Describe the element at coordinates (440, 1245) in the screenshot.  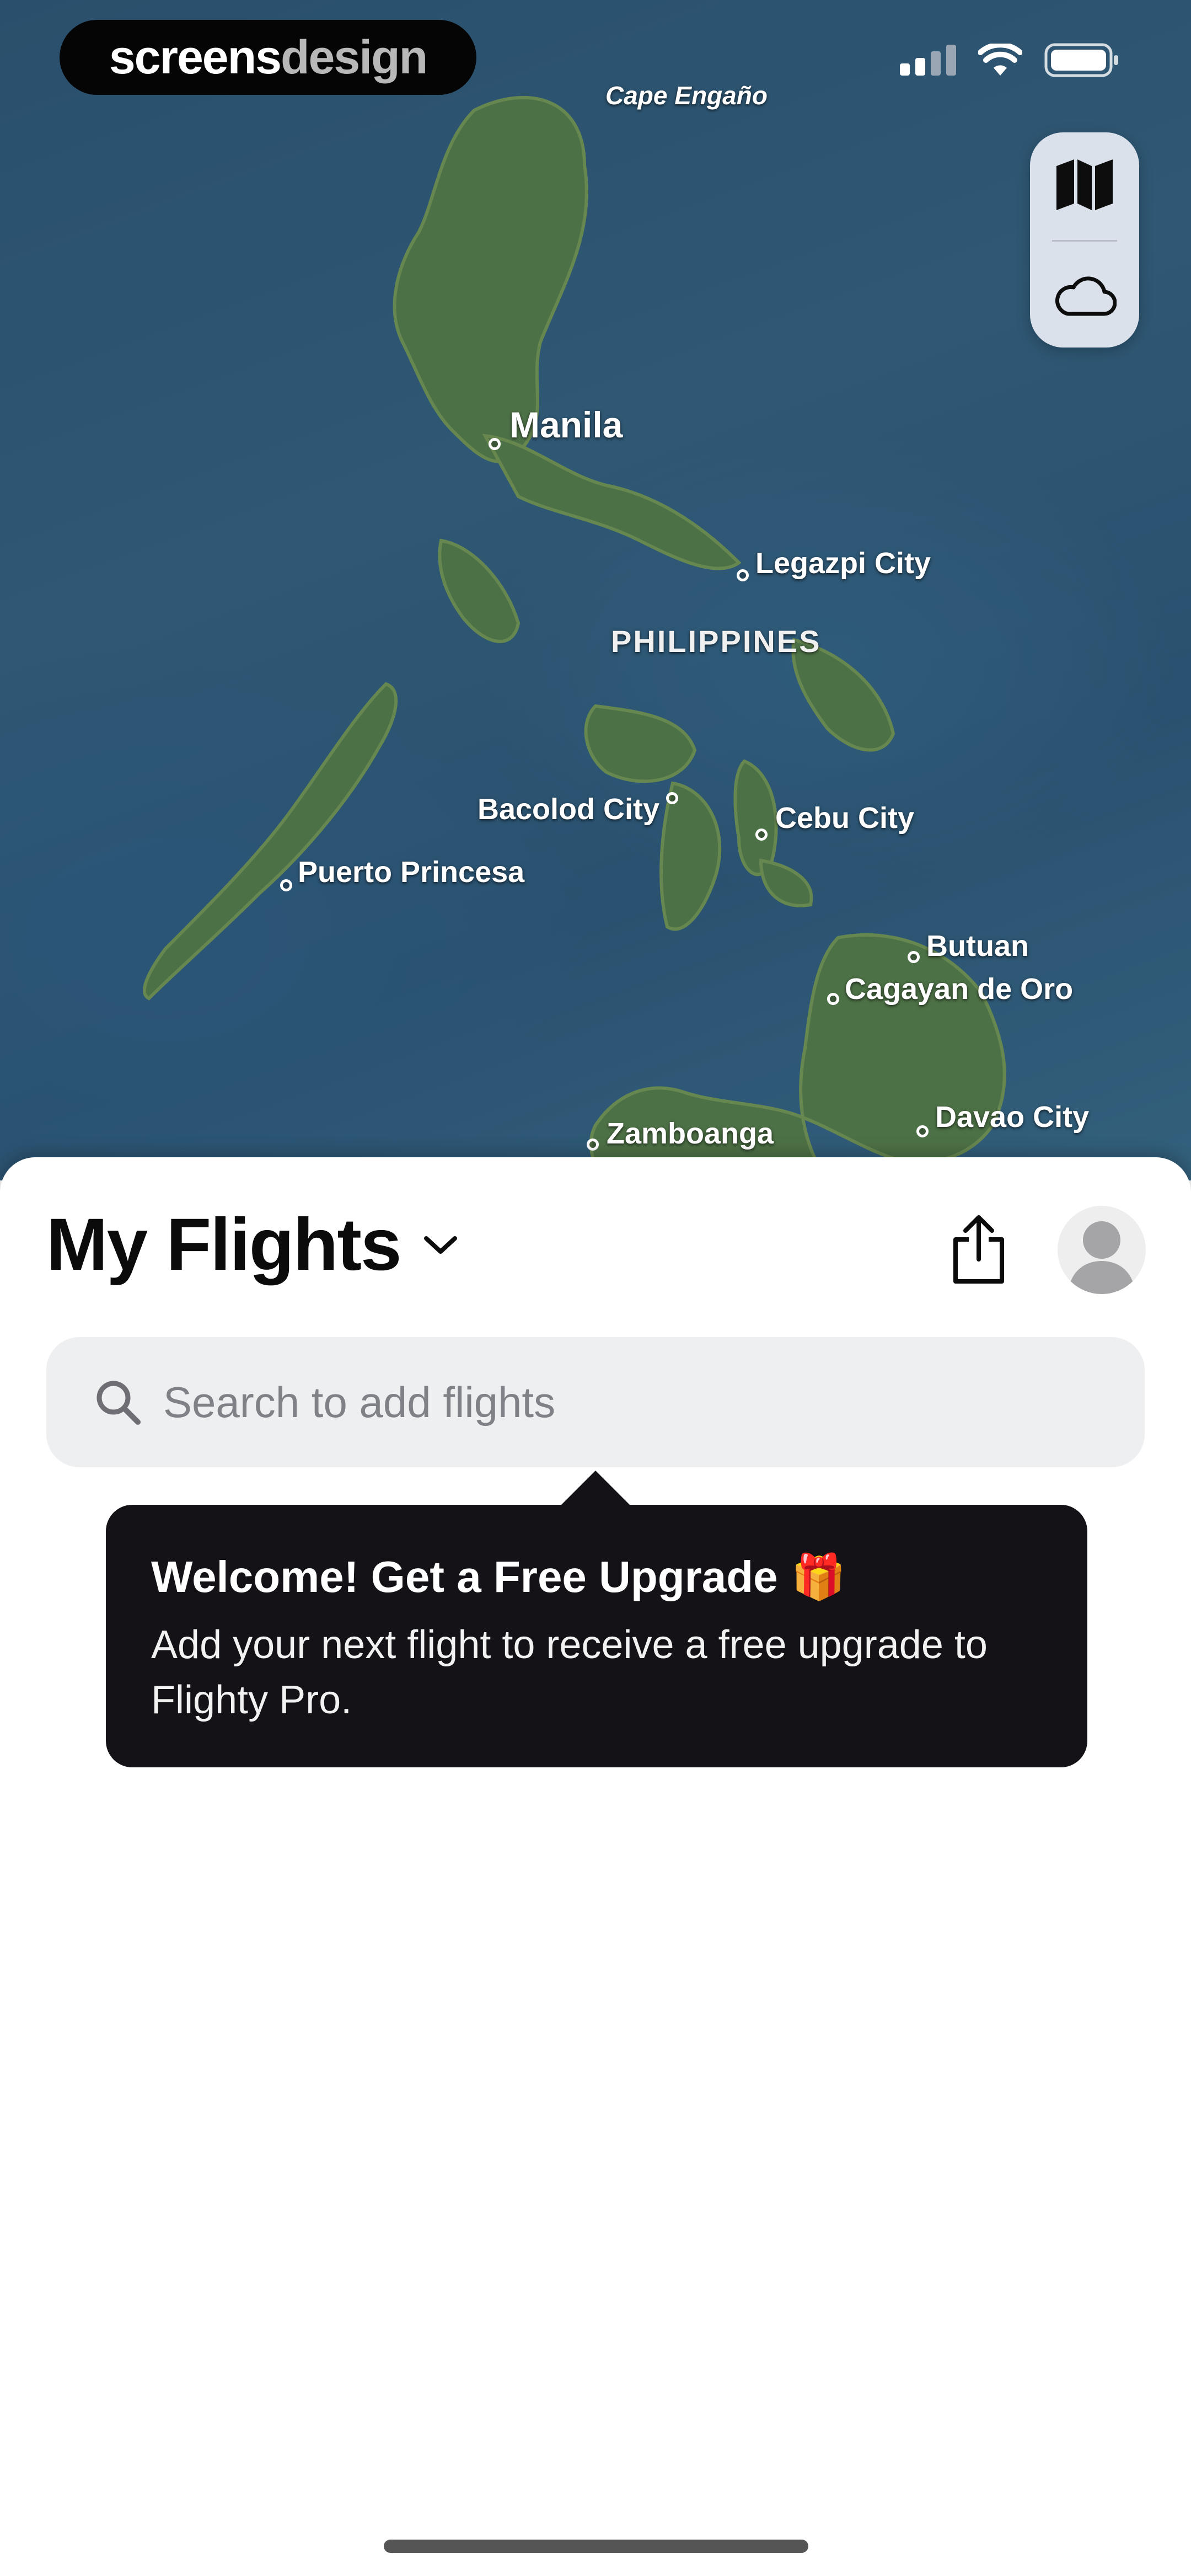
I see `chevron-down-icon` at that location.